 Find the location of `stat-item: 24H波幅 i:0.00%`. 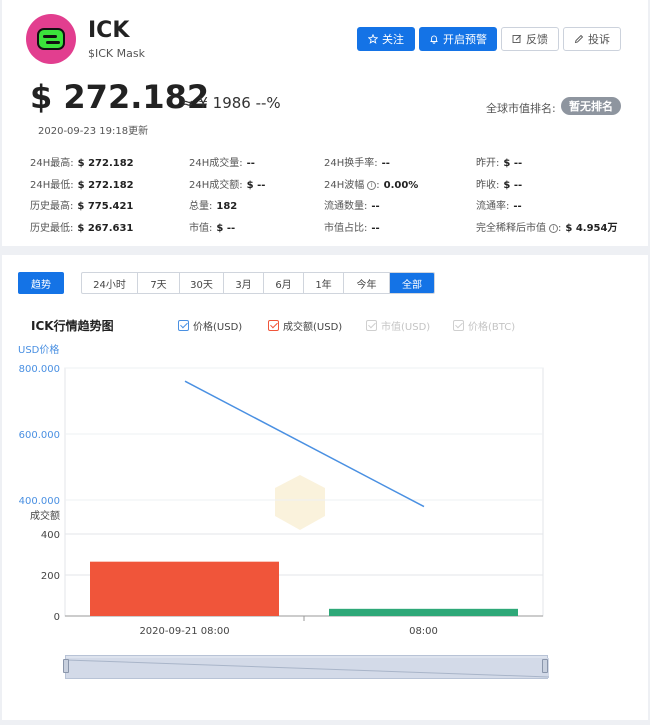

stat-item: 24H波幅 i:0.00% is located at coordinates (371, 183).